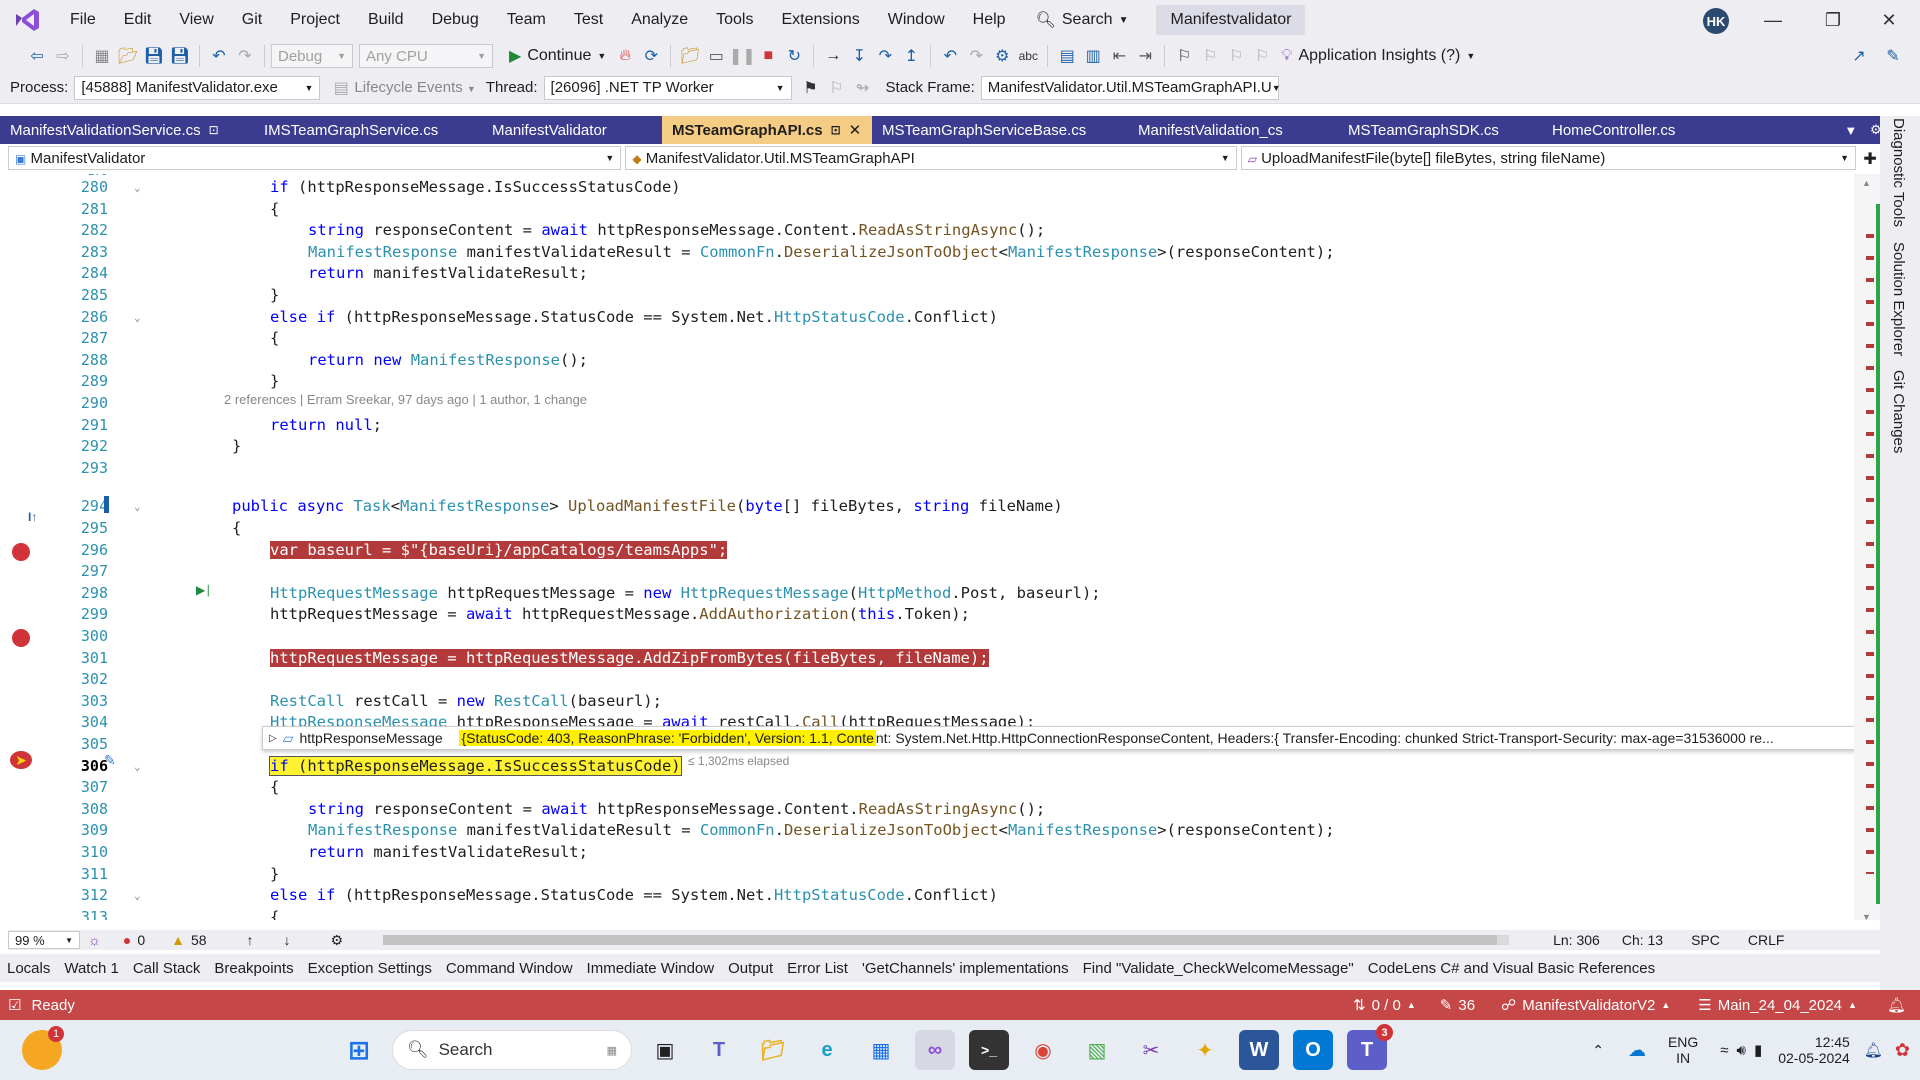 Image resolution: width=1920 pixels, height=1080 pixels. What do you see at coordinates (138, 20) in the screenshot?
I see `menu-edit: Edit` at bounding box center [138, 20].